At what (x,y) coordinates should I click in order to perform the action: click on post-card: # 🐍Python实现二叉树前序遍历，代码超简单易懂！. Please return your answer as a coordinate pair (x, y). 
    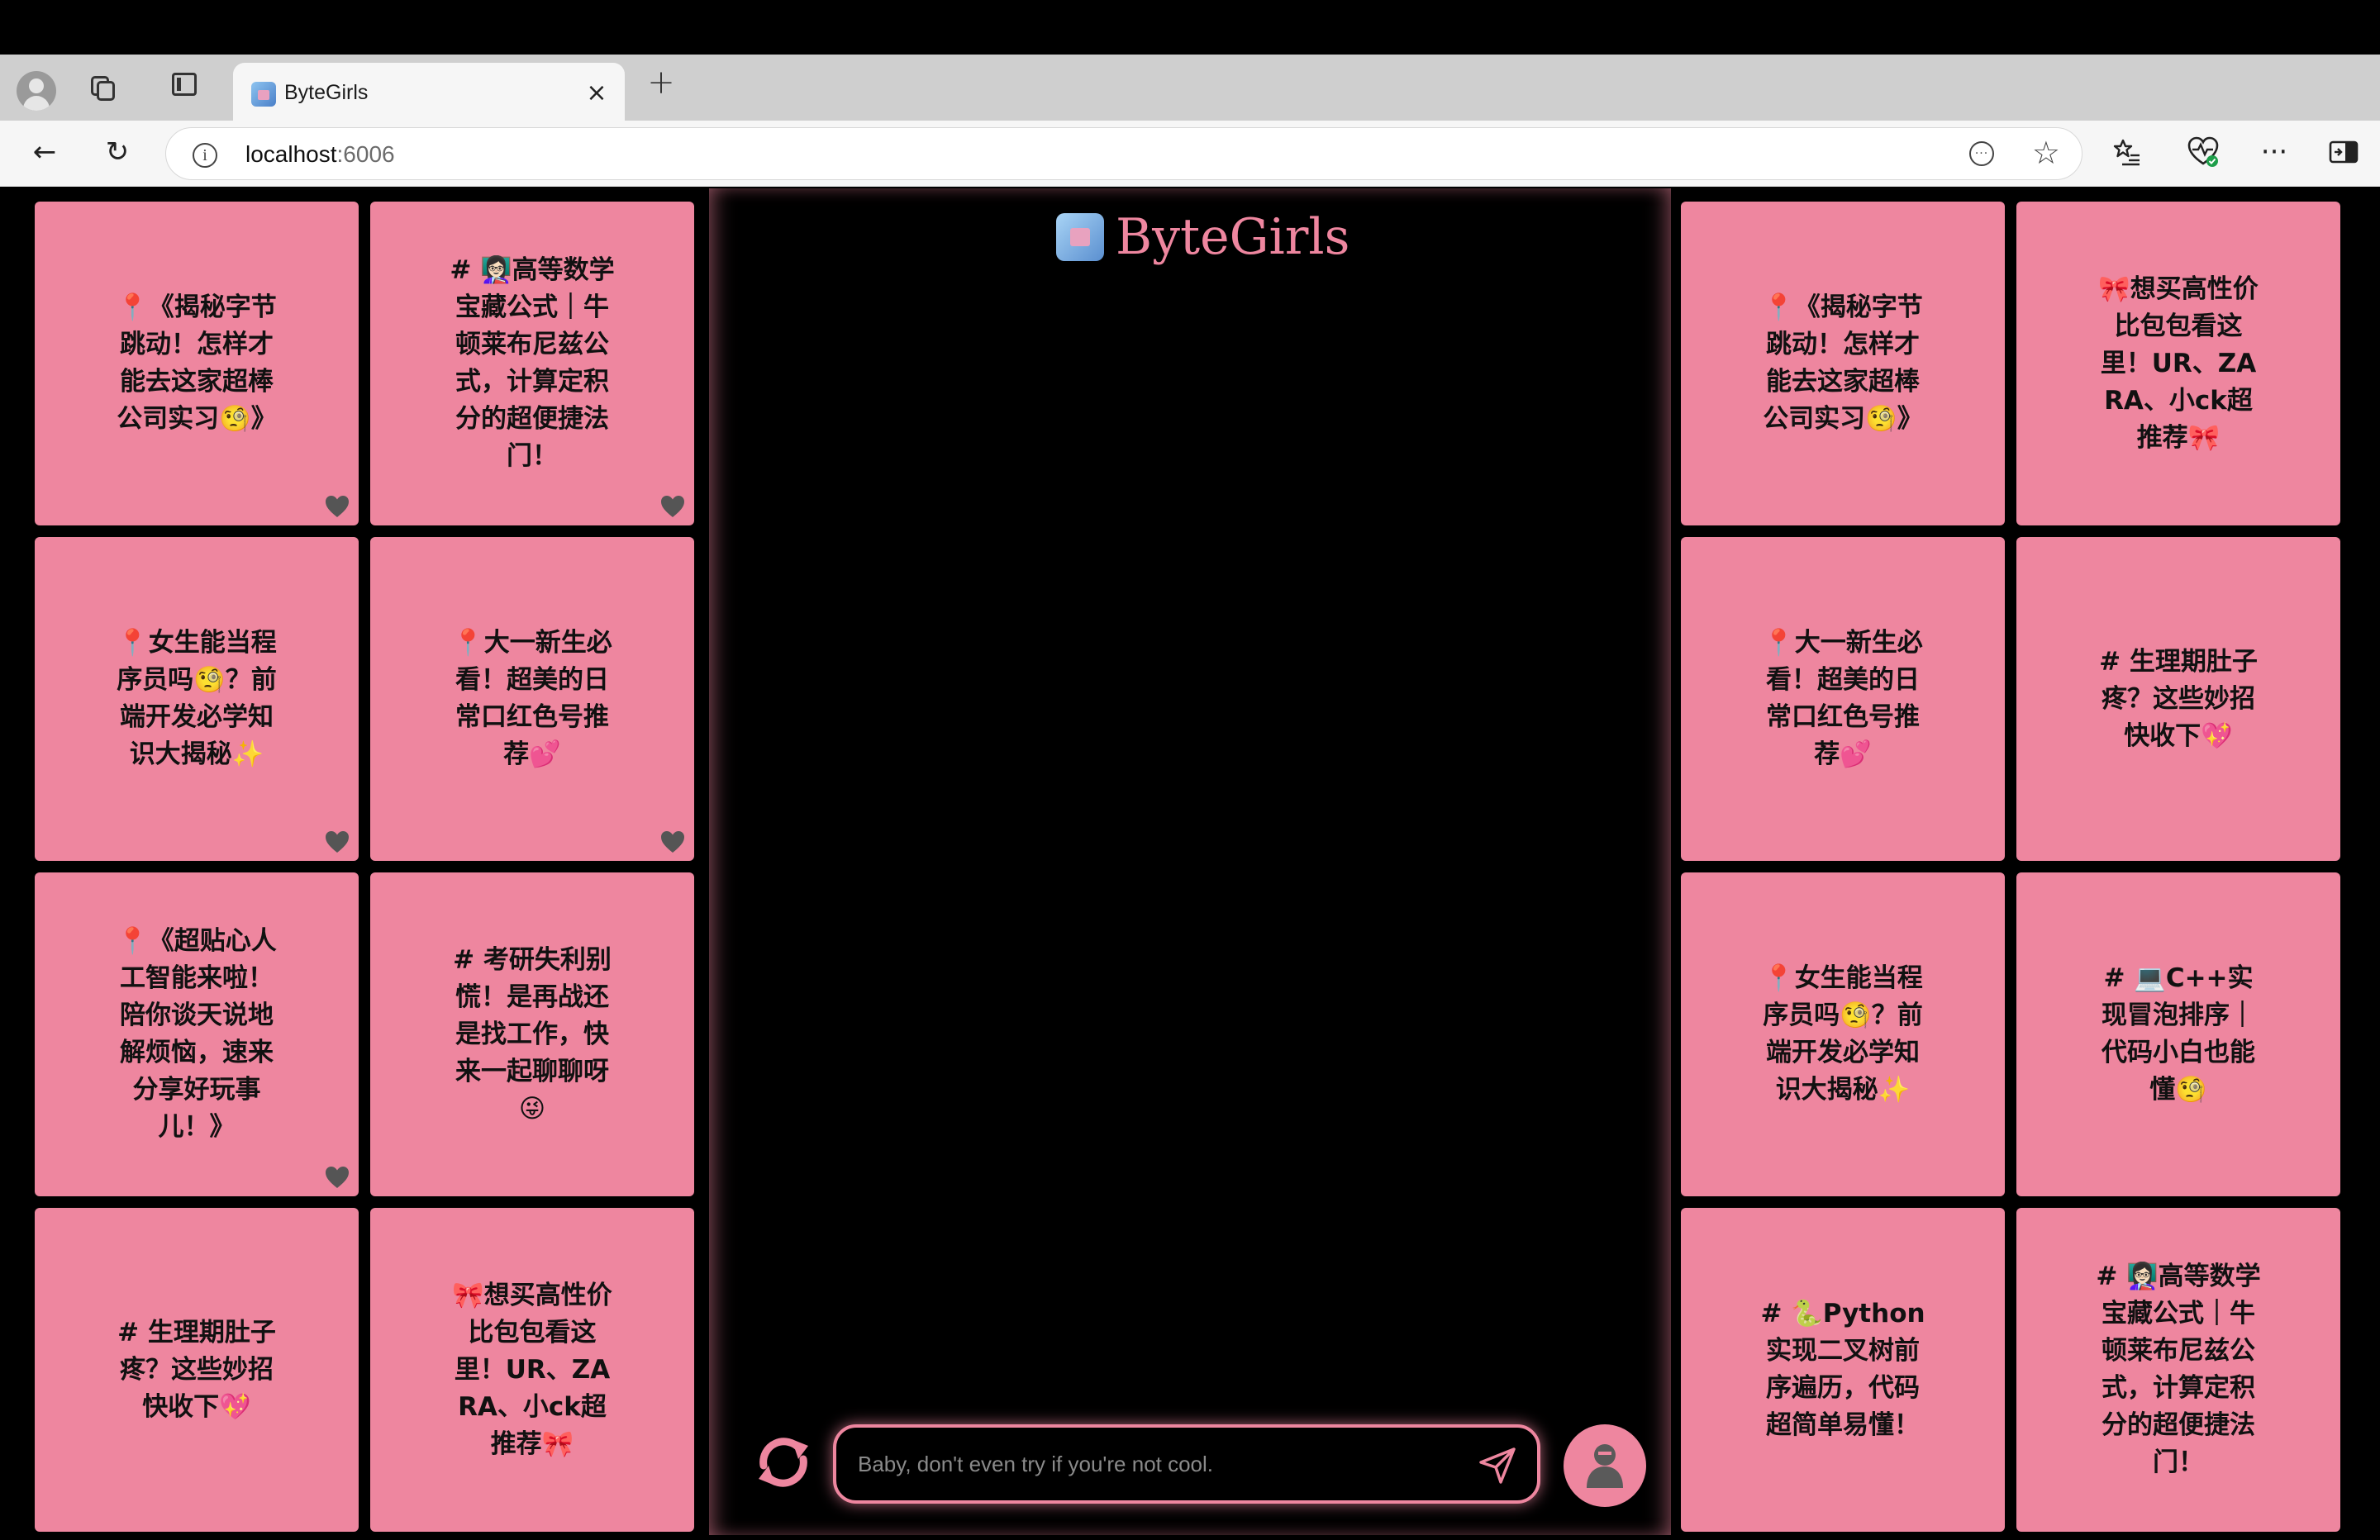
    Looking at the image, I should click on (1843, 1370).